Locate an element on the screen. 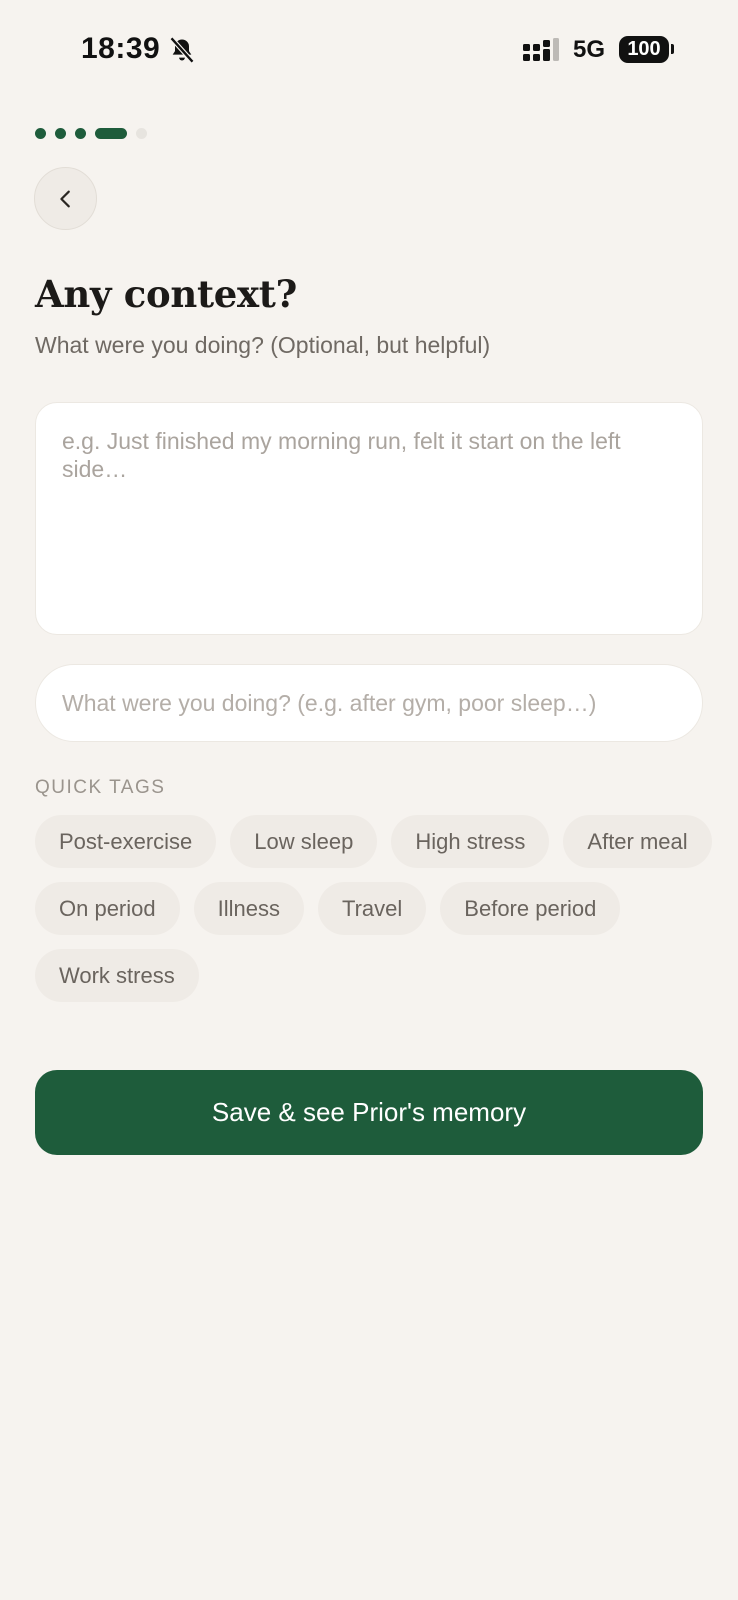  tag-illness: Illness is located at coordinates (248, 908).